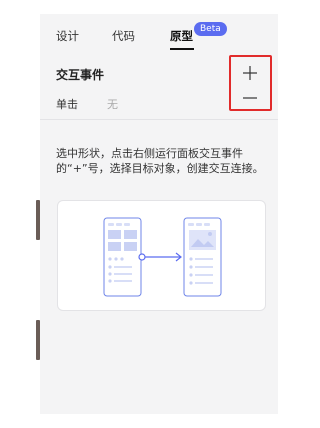 The height and width of the screenshot is (428, 320). I want to click on panel-tabs: 设计 代码 原型 Beta, so click(159, 33).